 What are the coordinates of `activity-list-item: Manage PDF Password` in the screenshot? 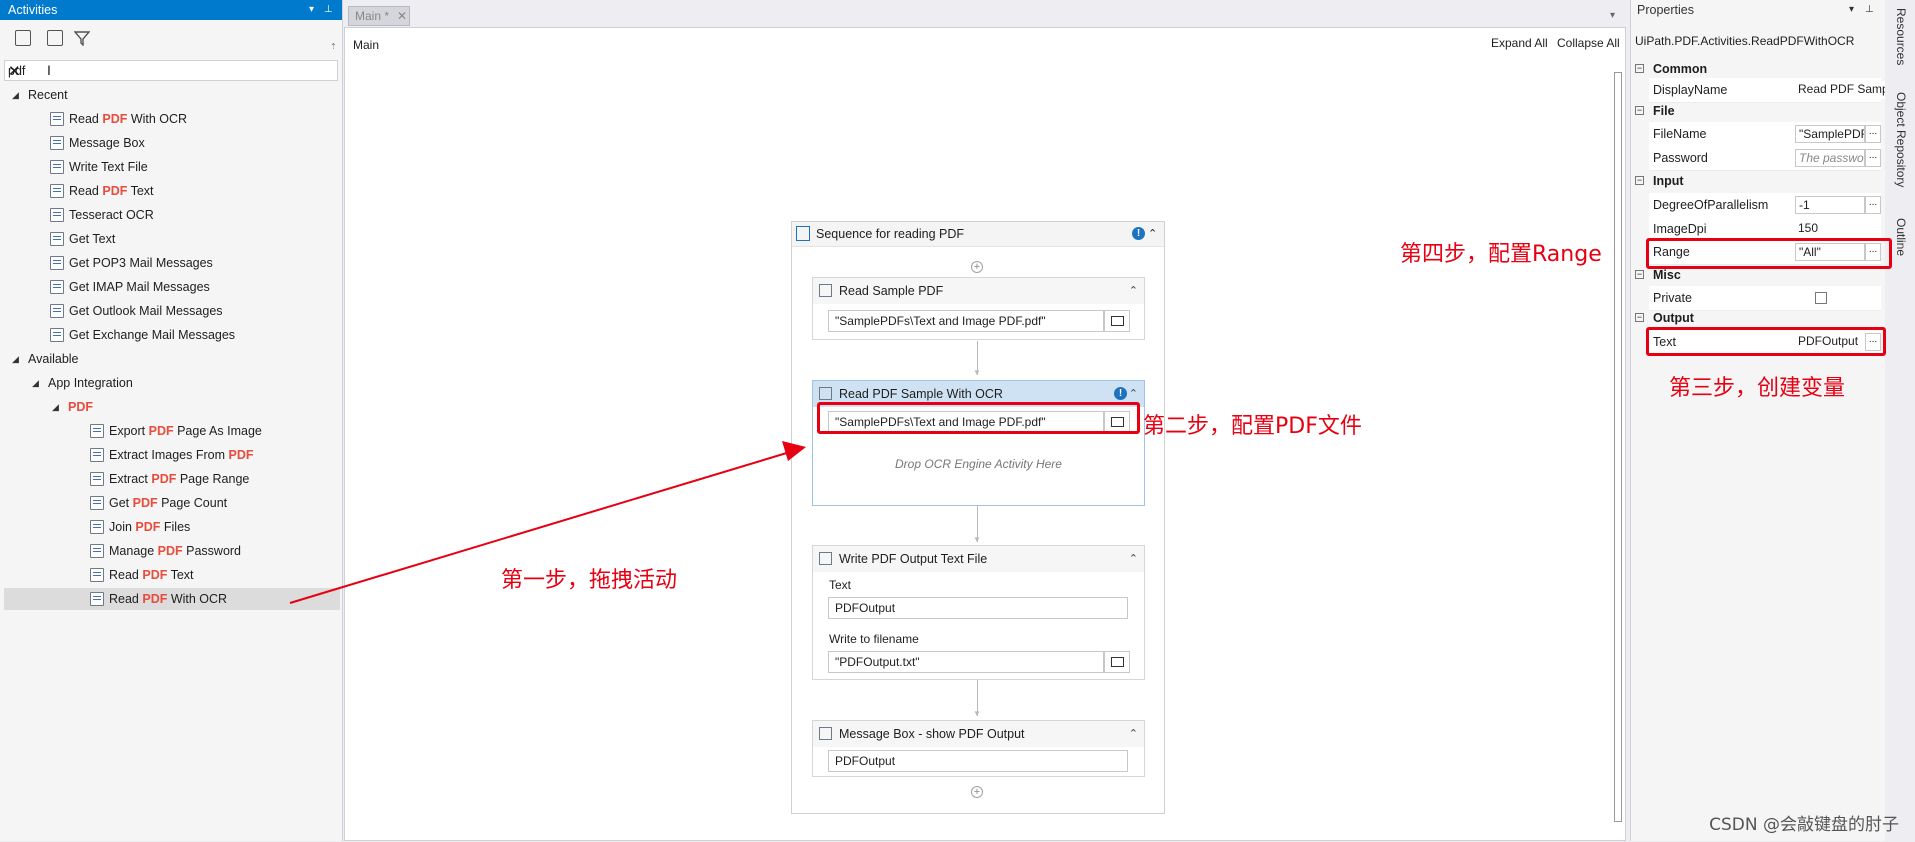 It's located at (165, 551).